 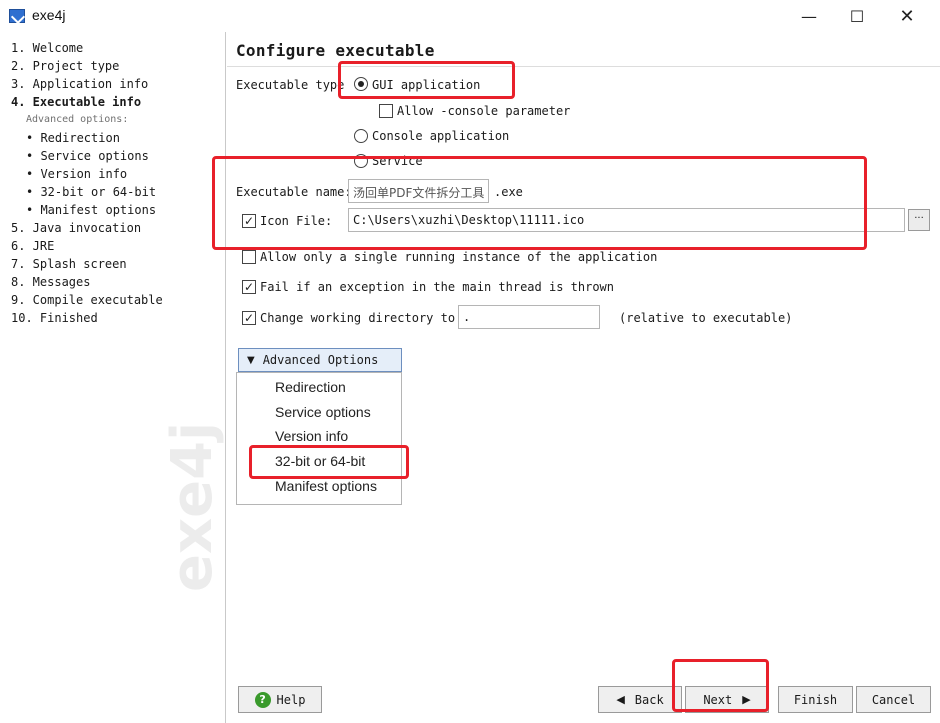 I want to click on step-messages: 8. Messages, so click(x=50, y=282).